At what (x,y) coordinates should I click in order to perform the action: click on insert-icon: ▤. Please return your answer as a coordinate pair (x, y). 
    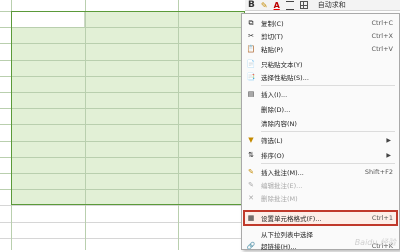
    Looking at the image, I should click on (251, 94).